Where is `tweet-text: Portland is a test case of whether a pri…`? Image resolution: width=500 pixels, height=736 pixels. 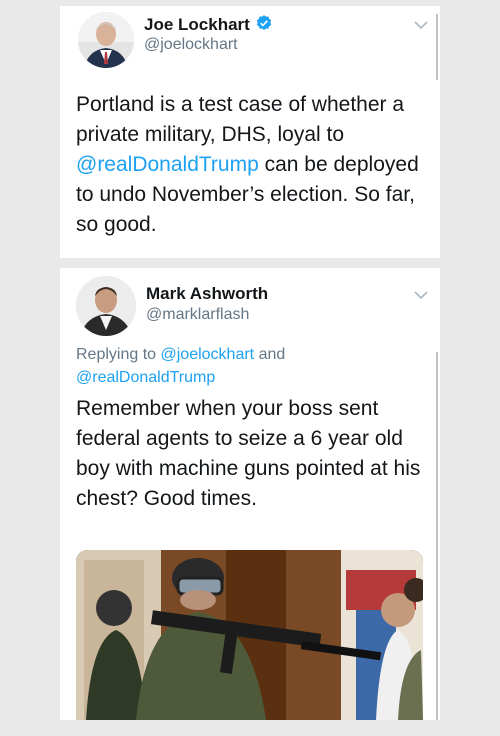
tweet-text: Portland is a test case of whether a pri… is located at coordinates (247, 164).